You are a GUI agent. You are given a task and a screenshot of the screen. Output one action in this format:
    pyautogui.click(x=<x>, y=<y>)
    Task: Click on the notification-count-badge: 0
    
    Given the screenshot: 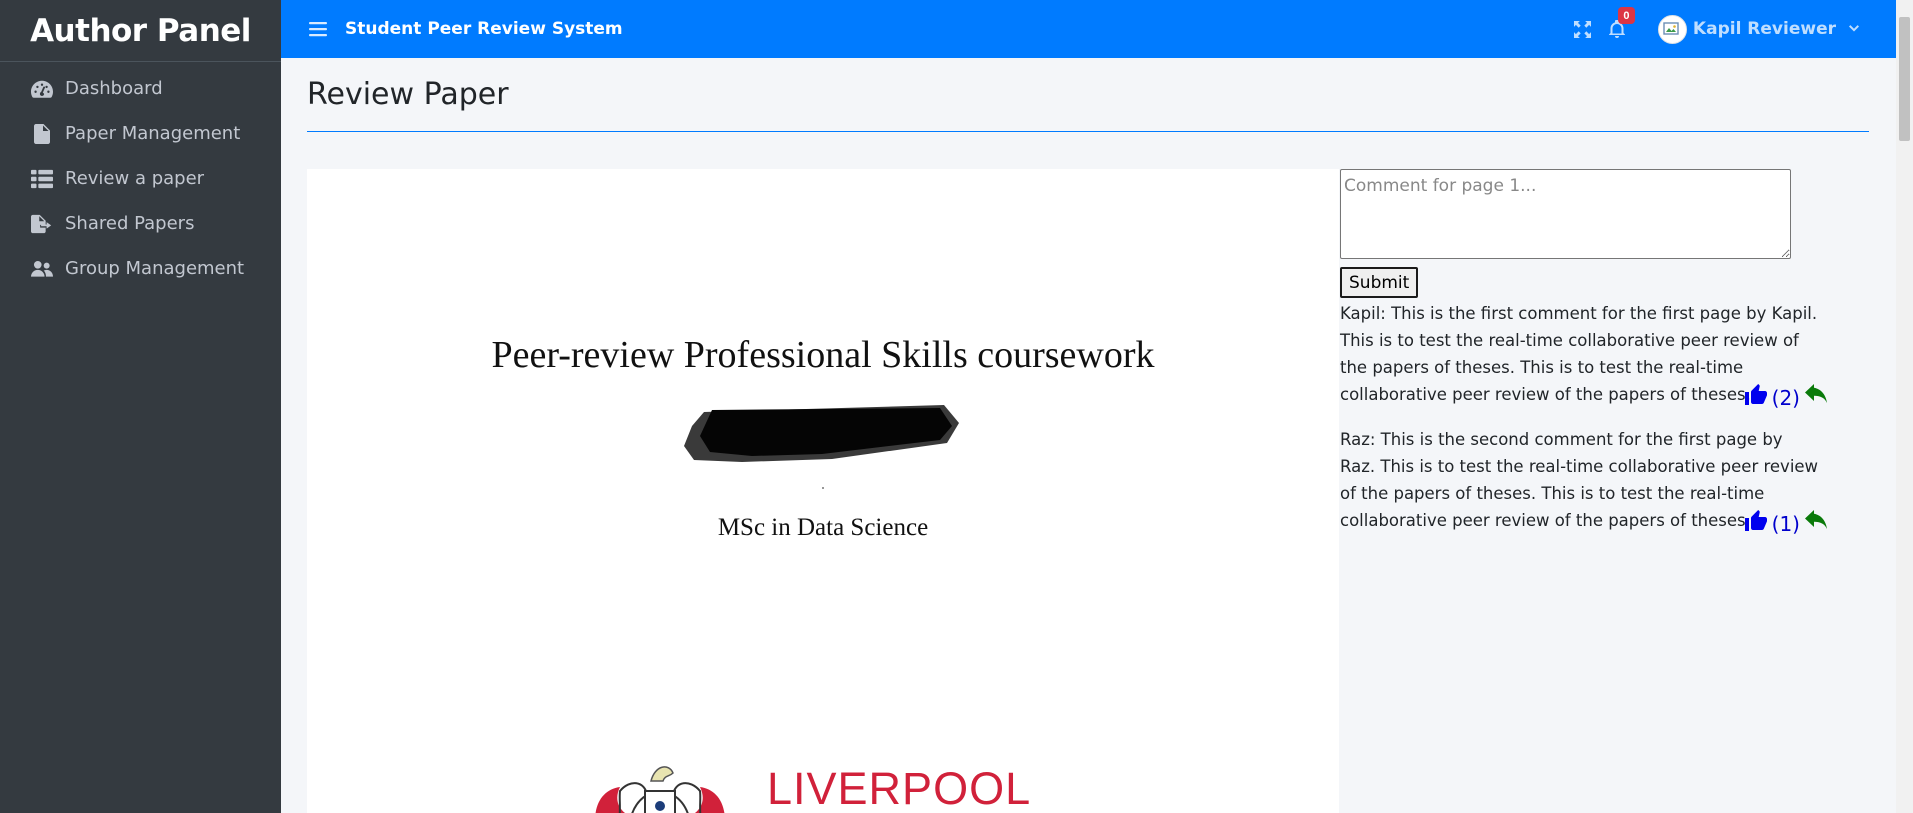 What is the action you would take?
    pyautogui.click(x=1626, y=15)
    